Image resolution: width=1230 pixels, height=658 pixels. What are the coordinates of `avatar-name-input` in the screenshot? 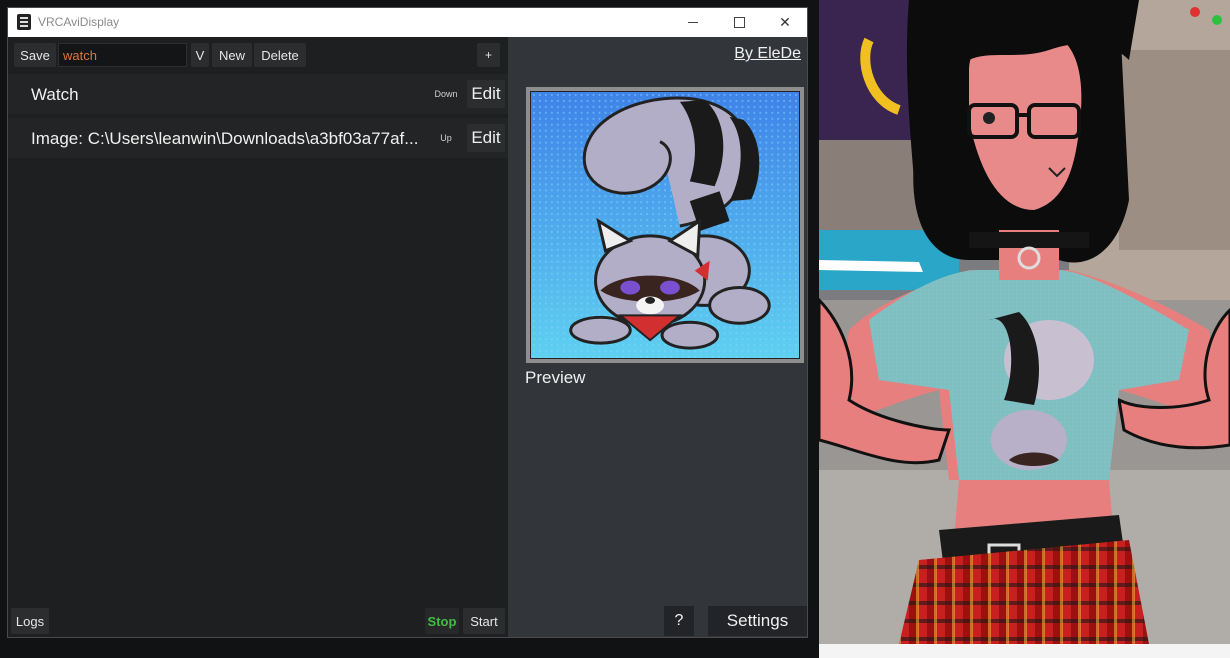 It's located at (122, 55).